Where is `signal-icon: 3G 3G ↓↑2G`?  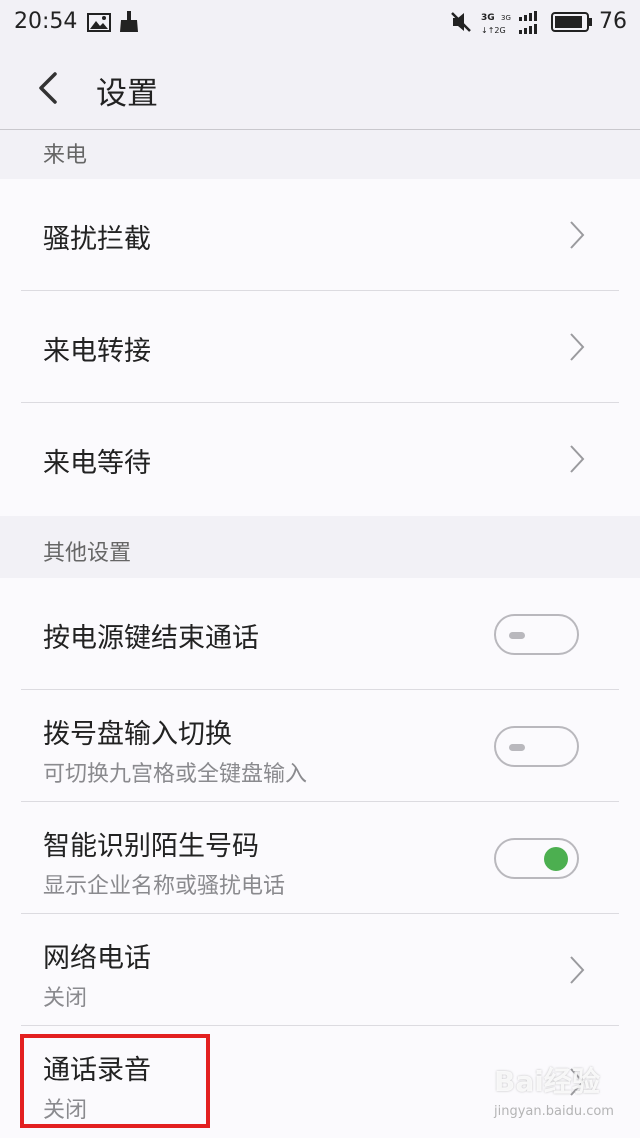 signal-icon: 3G 3G ↓↑2G is located at coordinates (509, 23).